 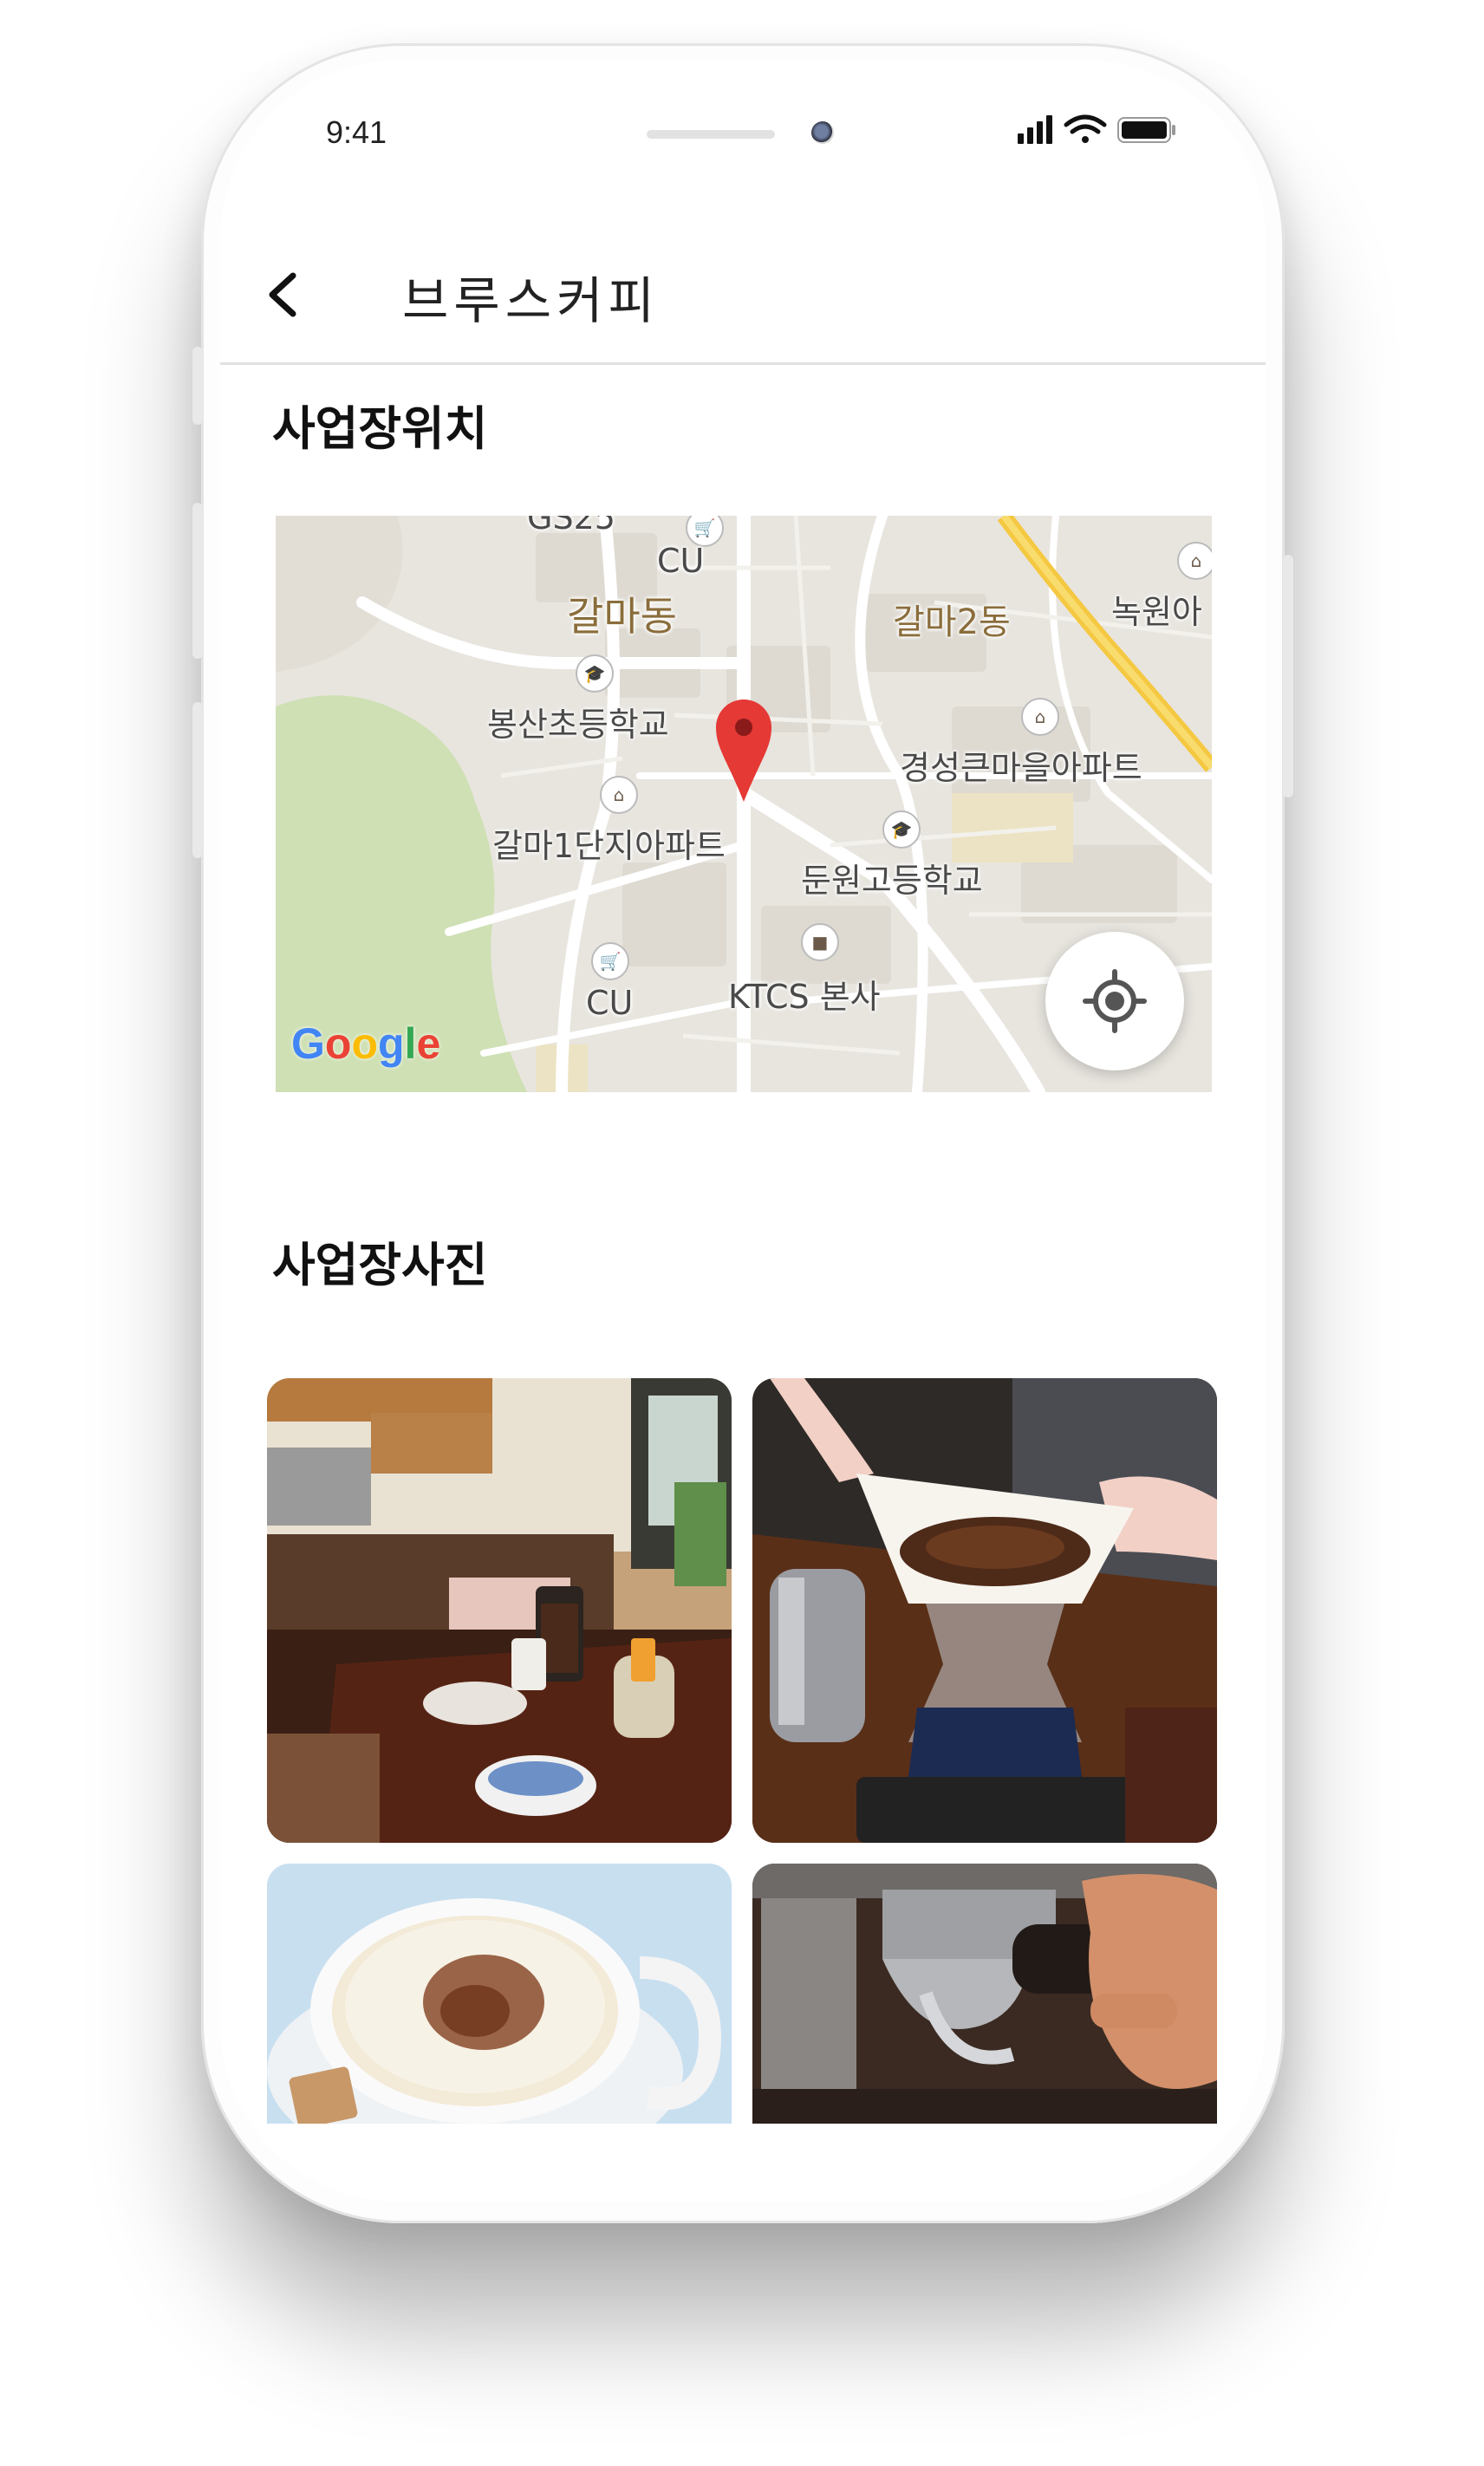 I want to click on page-title: 브루스커피, so click(x=531, y=300).